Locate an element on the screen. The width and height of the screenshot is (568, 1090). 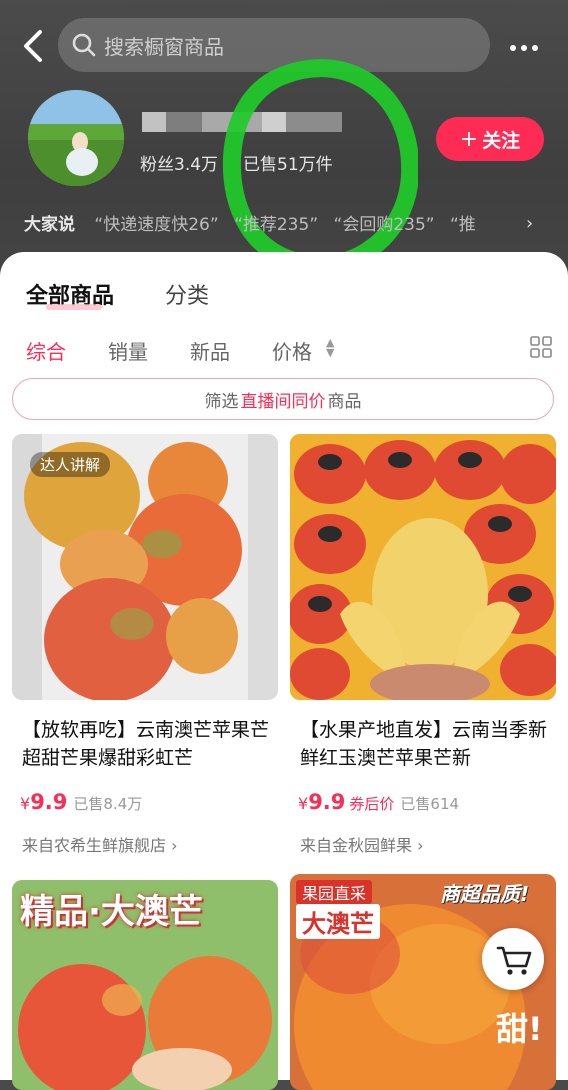
product-banner-text: 精品·大澳芒 is located at coordinates (111, 912).